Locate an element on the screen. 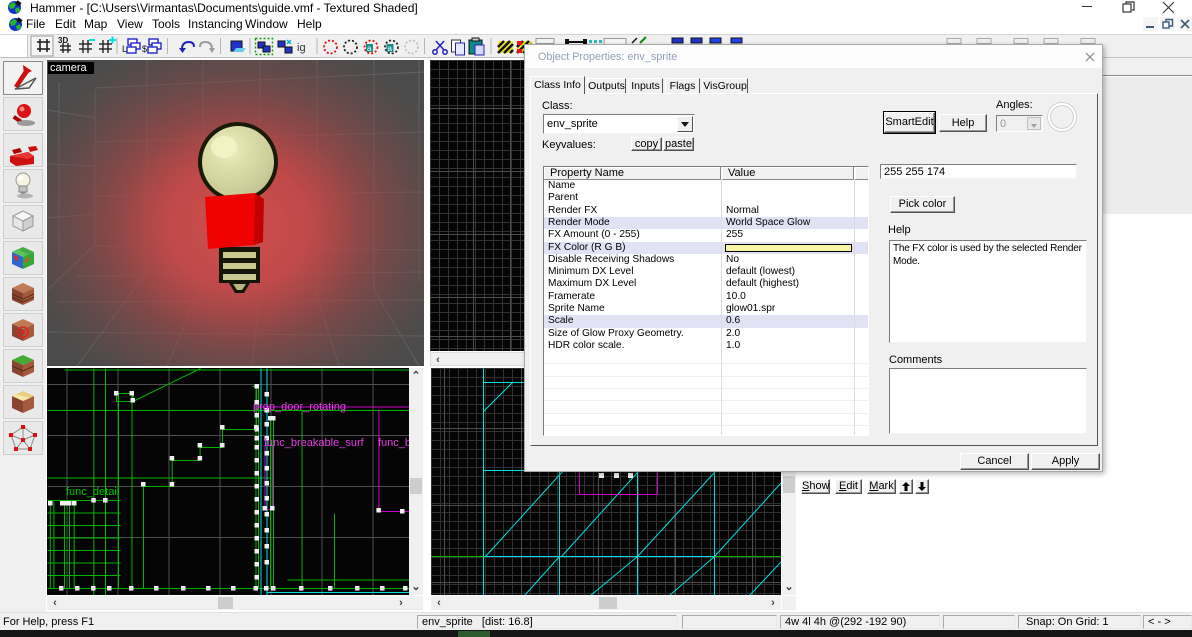  svg-text: ig is located at coordinates (301, 48).